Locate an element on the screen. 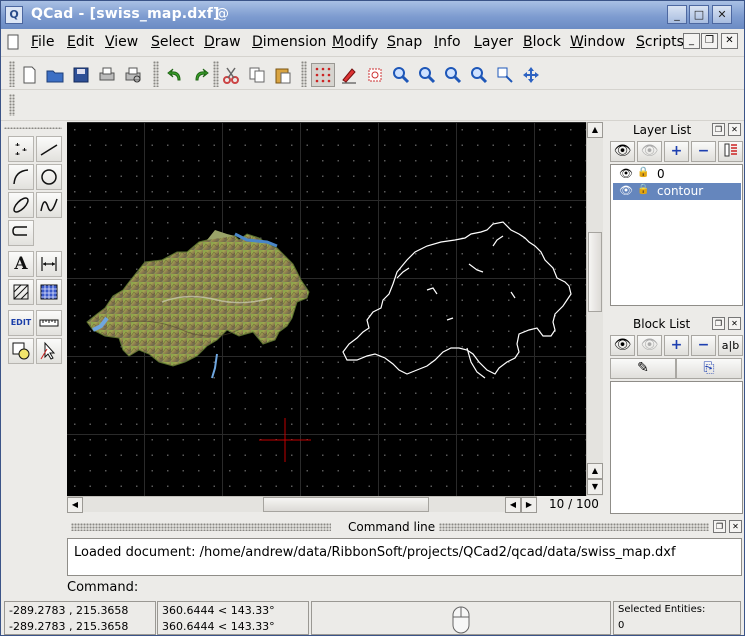 The width and height of the screenshot is (745, 636). polyline-tool-icon is located at coordinates (21, 233).